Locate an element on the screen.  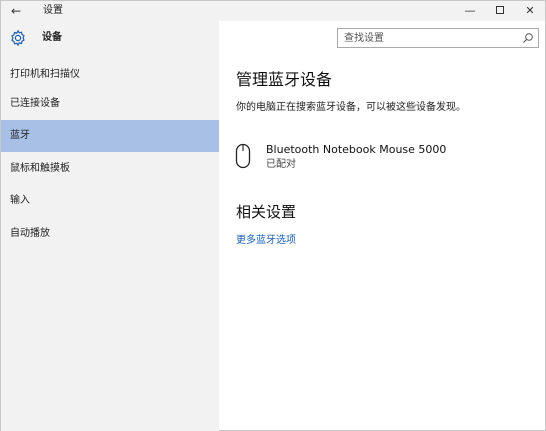
sidebar-title: 设备 is located at coordinates (52, 37).